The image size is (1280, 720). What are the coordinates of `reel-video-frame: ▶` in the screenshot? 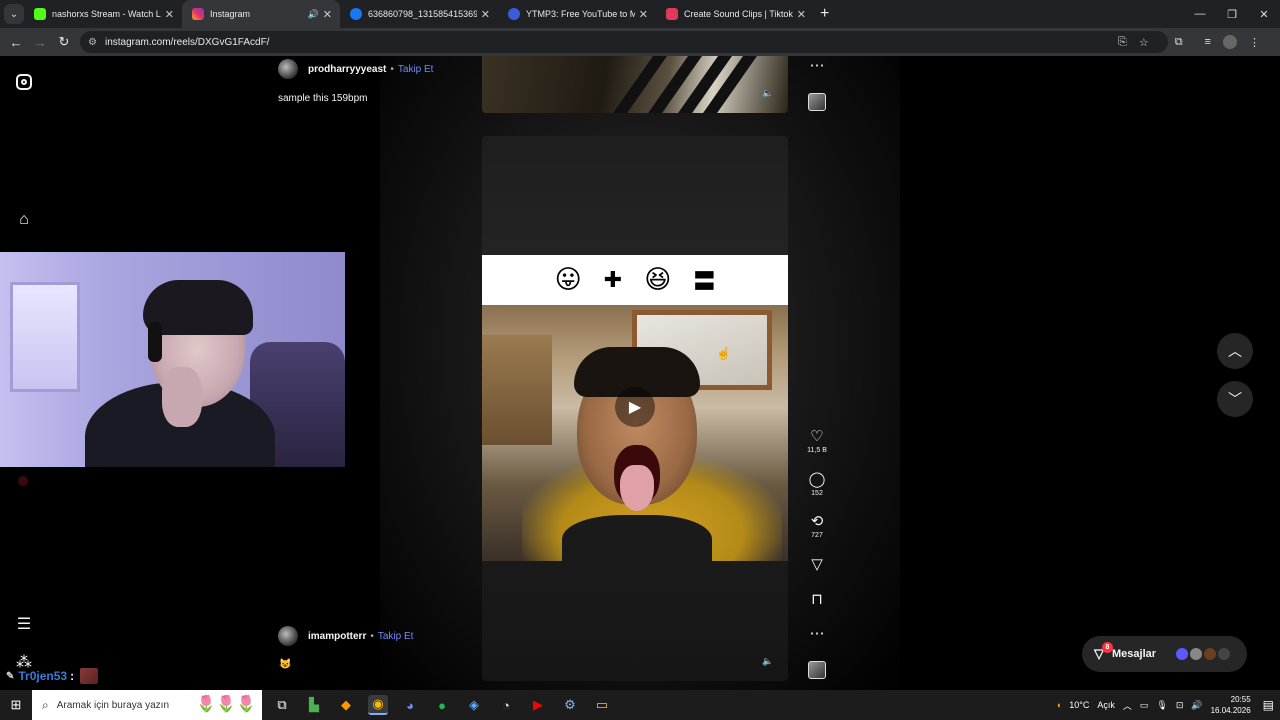 It's located at (635, 433).